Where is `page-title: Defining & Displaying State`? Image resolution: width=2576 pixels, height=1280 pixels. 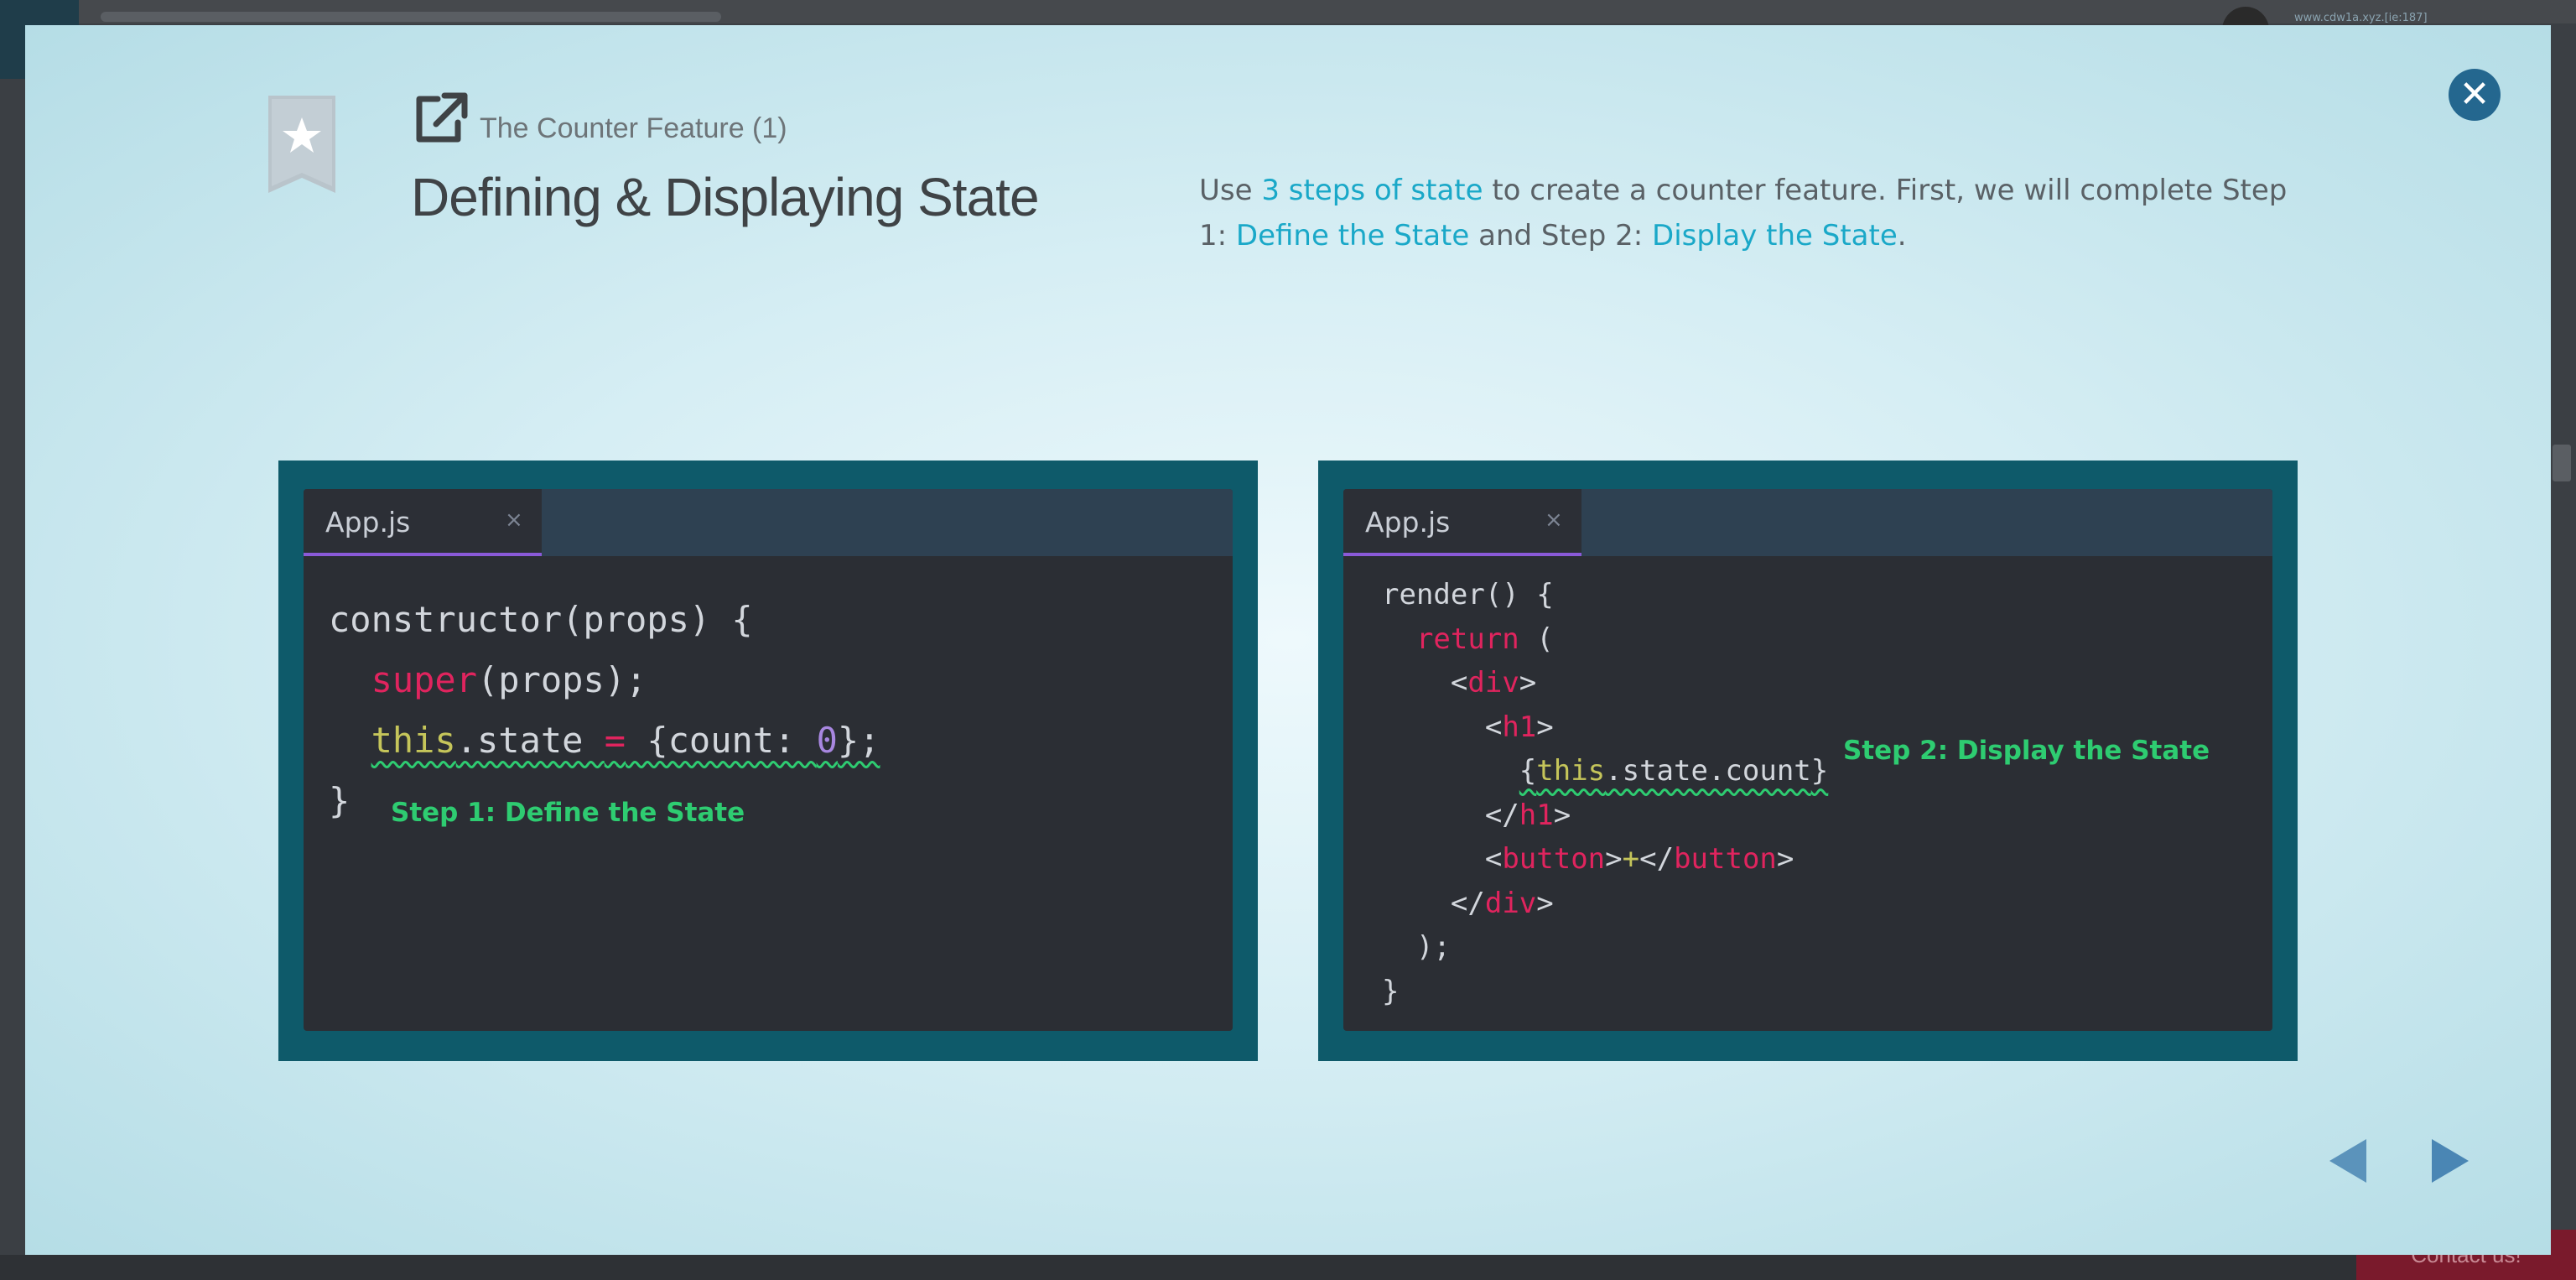
page-title: Defining & Displaying State is located at coordinates (725, 197).